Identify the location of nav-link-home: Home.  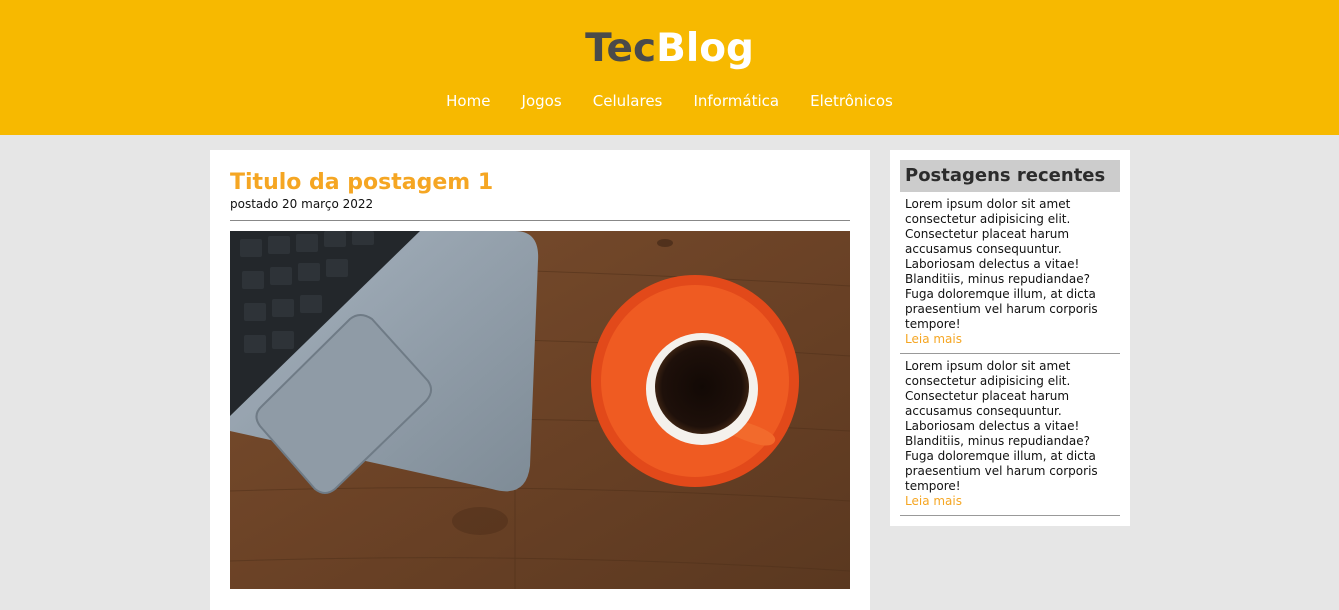
(468, 101).